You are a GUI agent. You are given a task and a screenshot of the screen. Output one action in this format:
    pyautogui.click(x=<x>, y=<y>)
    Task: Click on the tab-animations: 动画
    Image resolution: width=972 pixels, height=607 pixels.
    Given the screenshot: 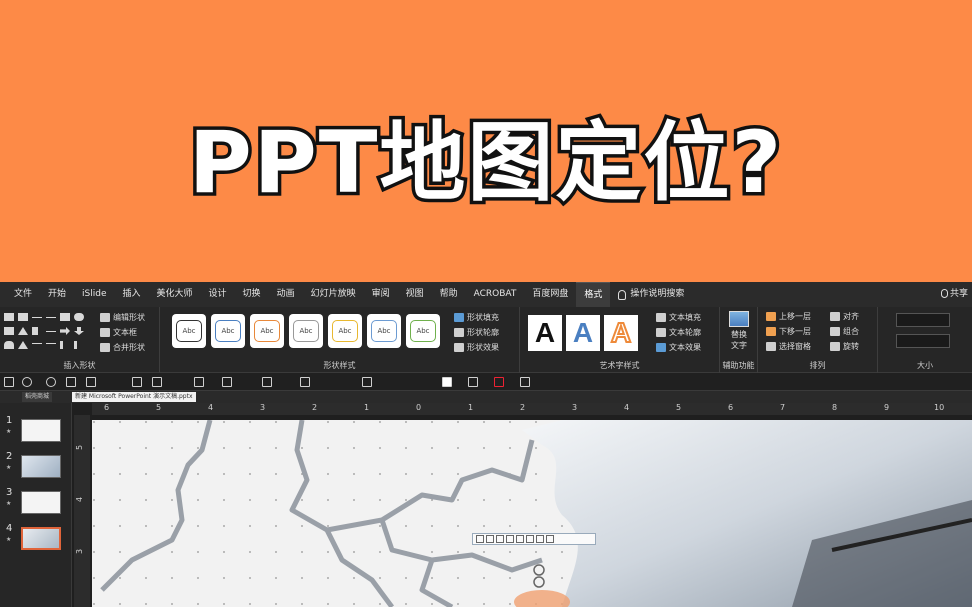 What is the action you would take?
    pyautogui.click(x=286, y=294)
    